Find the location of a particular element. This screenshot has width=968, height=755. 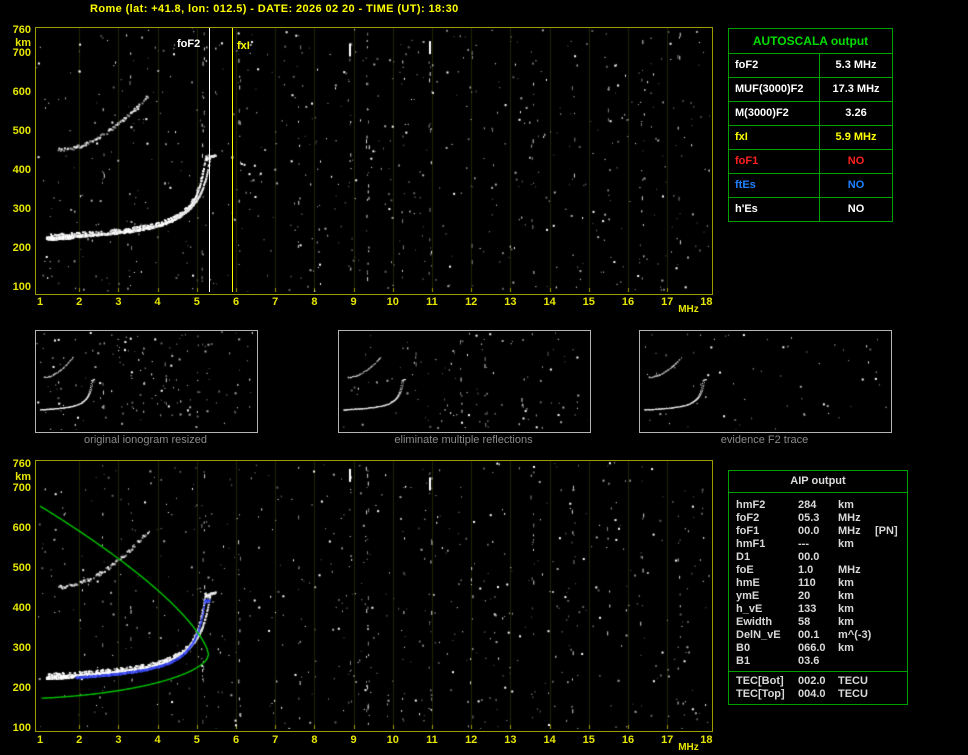

autoscala-label-h-es: h'Es is located at coordinates (774, 209).